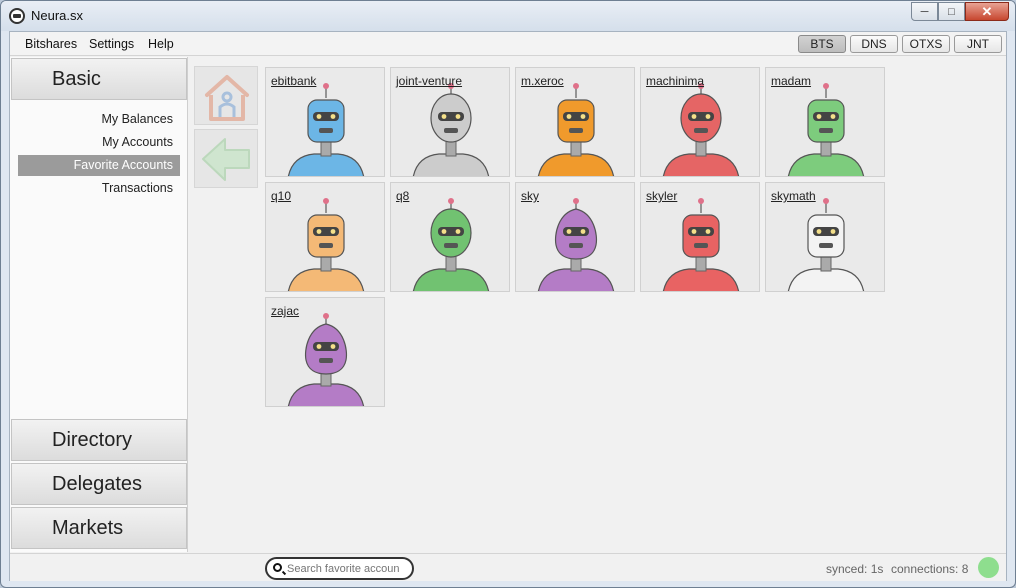 The height and width of the screenshot is (588, 1016). Describe the element at coordinates (450, 122) in the screenshot. I see `account-card: joint-venture` at that location.